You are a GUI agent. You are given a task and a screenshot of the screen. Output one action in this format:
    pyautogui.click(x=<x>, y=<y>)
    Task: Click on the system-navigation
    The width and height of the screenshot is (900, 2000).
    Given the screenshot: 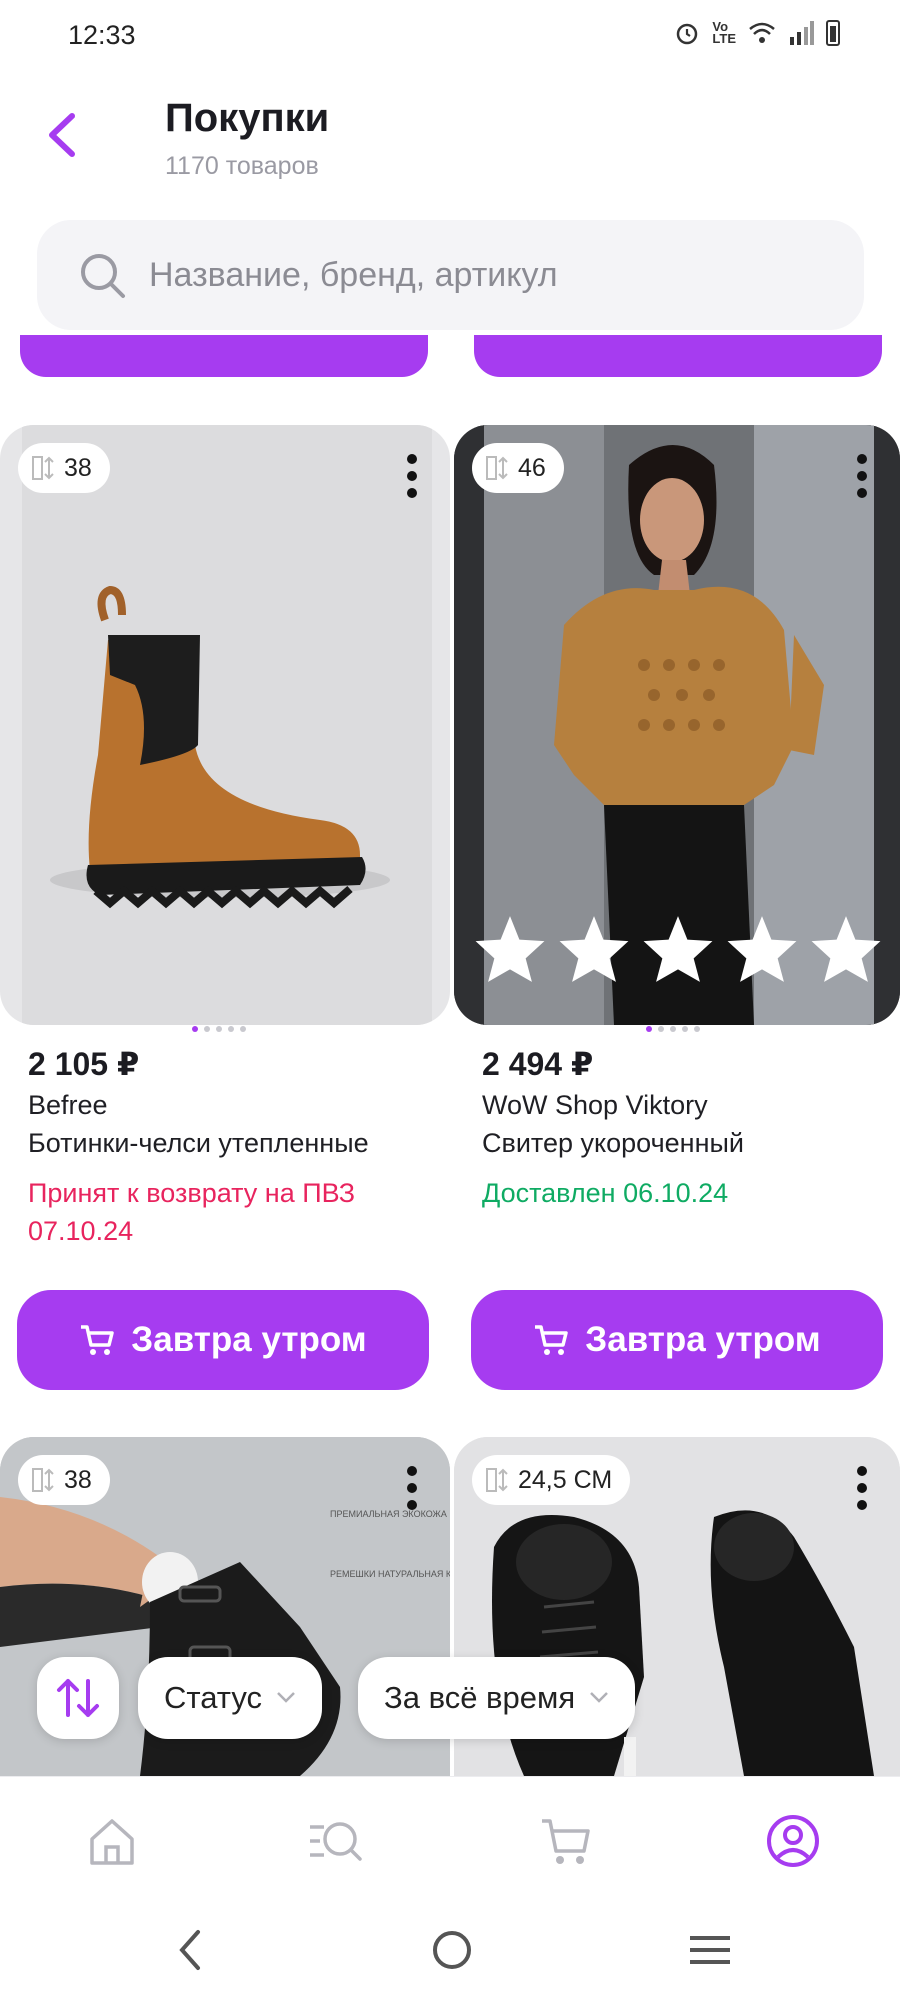 What is the action you would take?
    pyautogui.click(x=450, y=1950)
    